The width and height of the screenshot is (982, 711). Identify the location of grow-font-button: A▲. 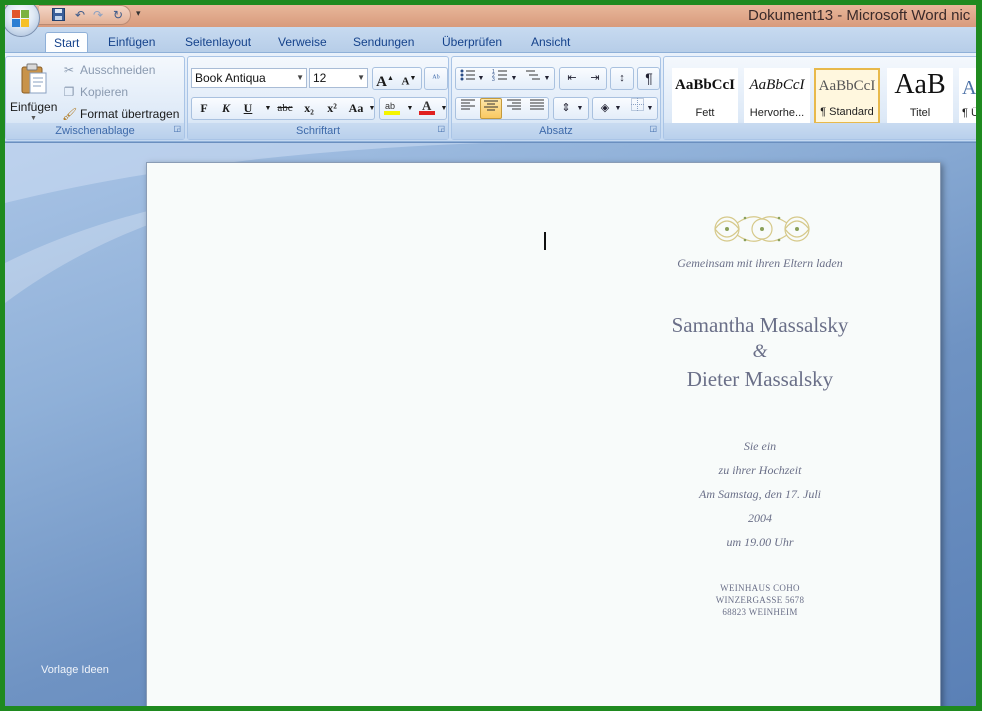
(385, 79).